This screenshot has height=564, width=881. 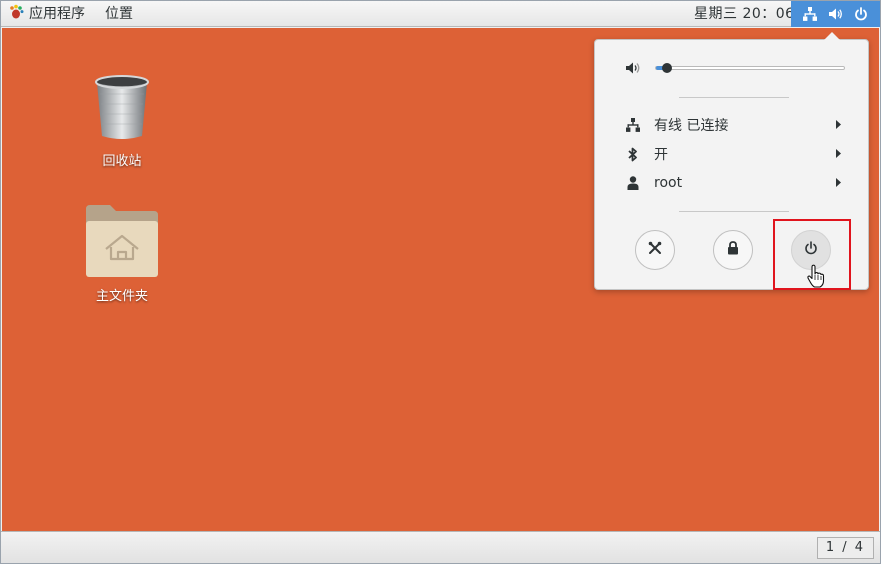 What do you see at coordinates (121, 296) in the screenshot?
I see `home-folder-label: 主文件夹` at bounding box center [121, 296].